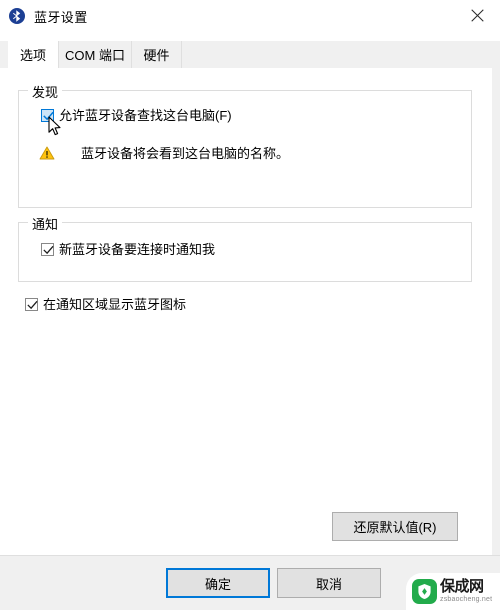 The height and width of the screenshot is (610, 500). I want to click on restore-defaults-button-label: 还原默认值(R), so click(395, 527).